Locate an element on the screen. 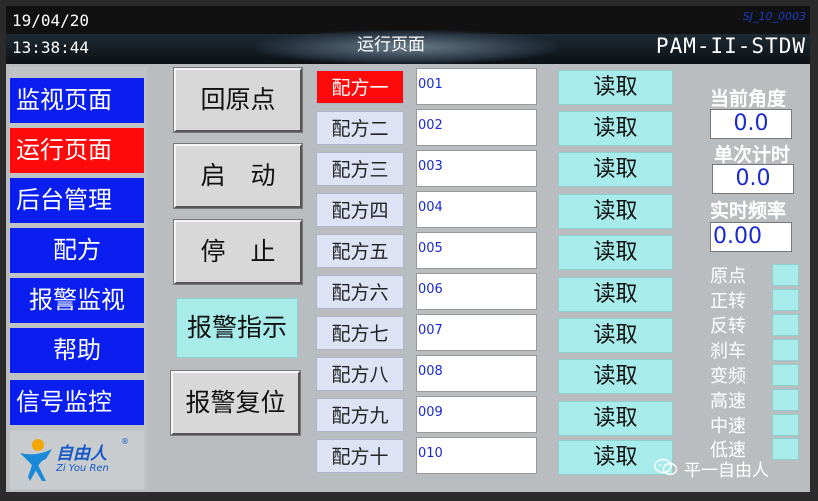 This screenshot has height=501, width=818. recipe-7-button: 配方七 is located at coordinates (360, 333).